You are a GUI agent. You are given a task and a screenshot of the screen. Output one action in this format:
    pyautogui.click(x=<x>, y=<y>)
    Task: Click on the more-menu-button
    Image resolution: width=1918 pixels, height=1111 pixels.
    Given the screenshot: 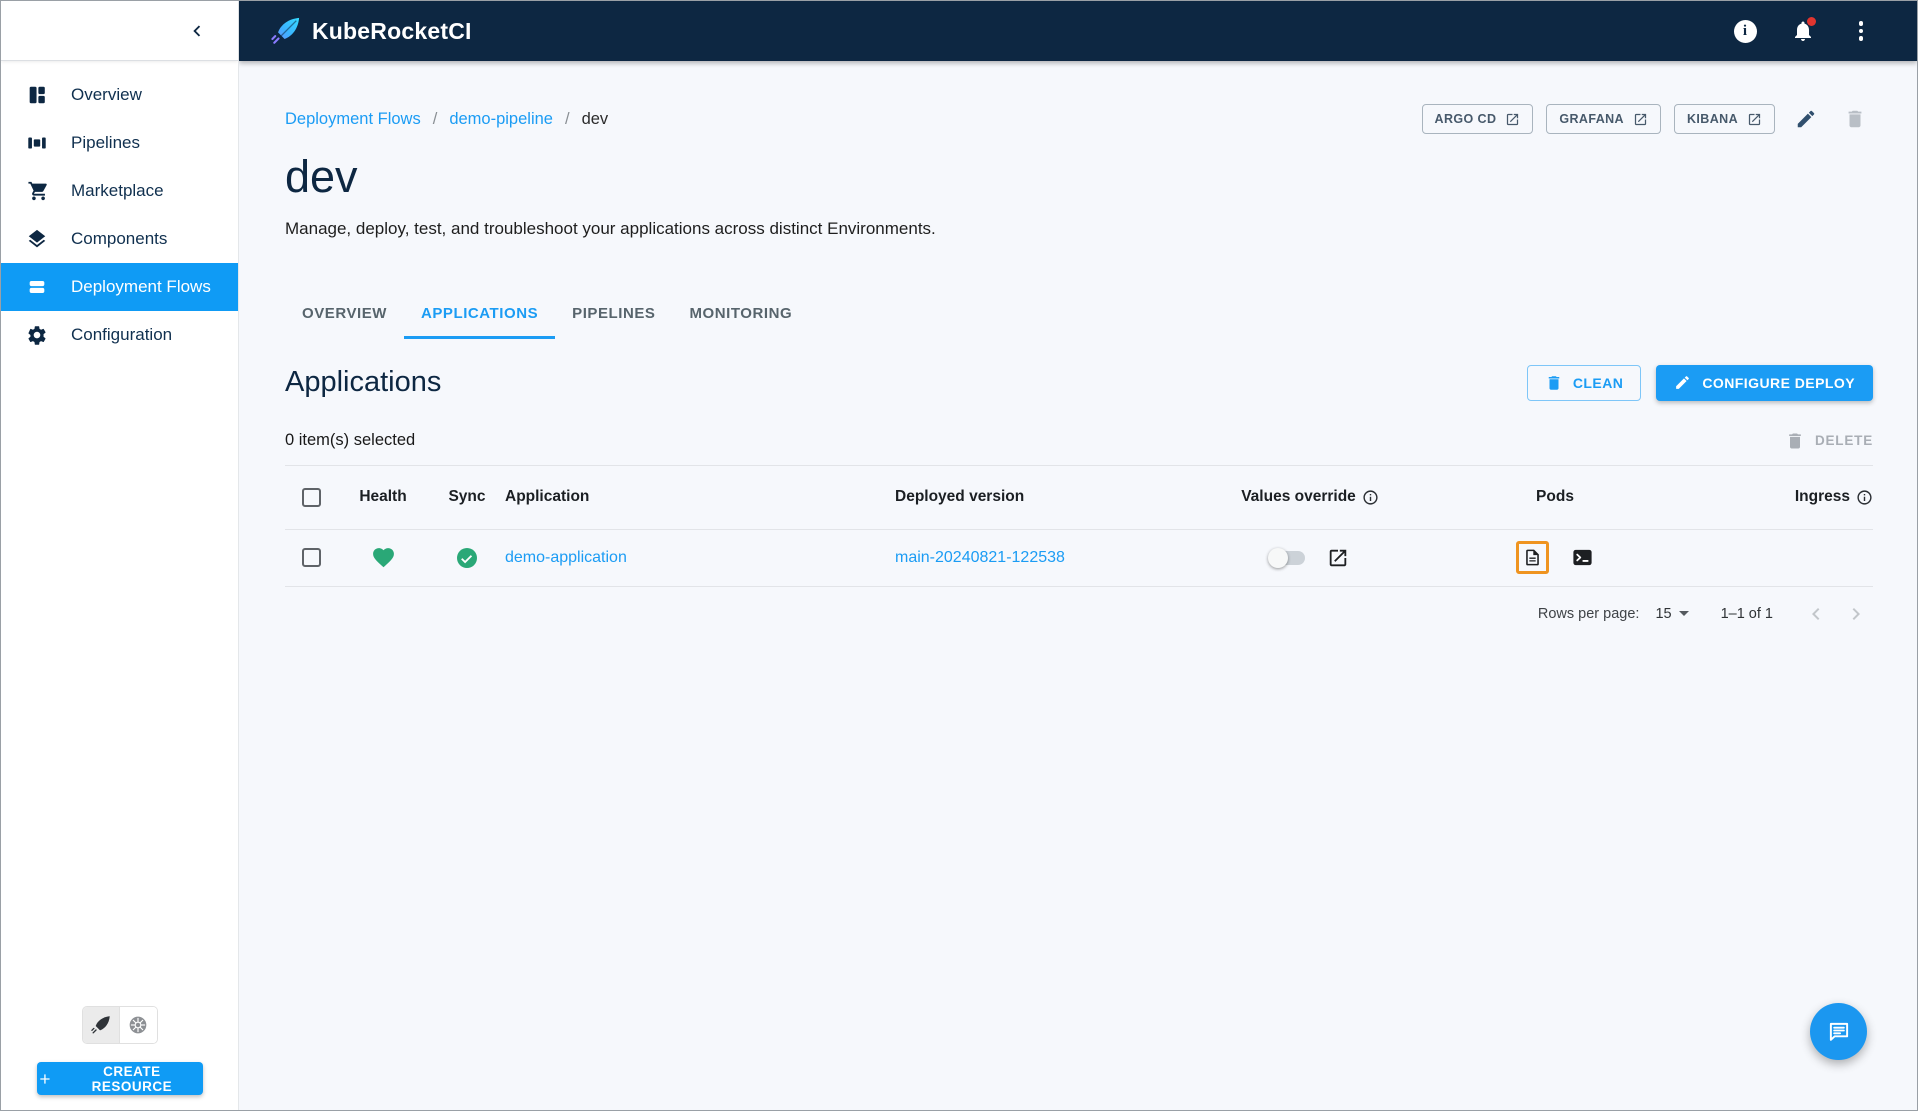 What is the action you would take?
    pyautogui.click(x=1861, y=31)
    